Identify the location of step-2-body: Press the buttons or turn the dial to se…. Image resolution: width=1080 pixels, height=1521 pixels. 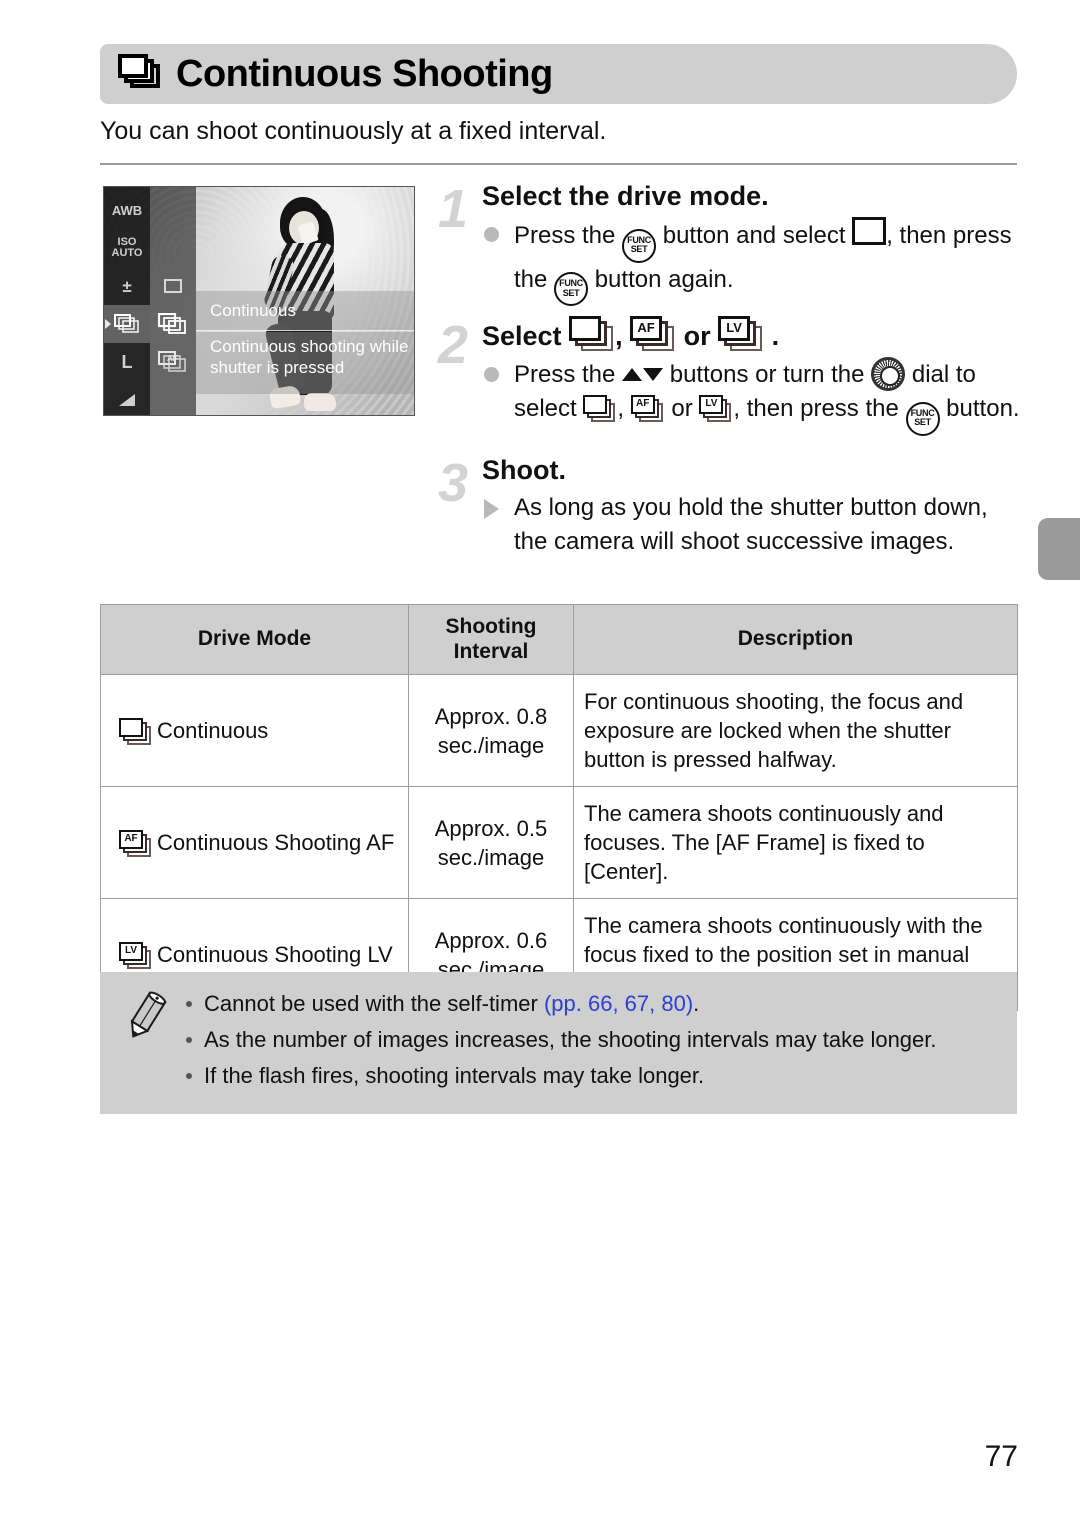
(751, 397).